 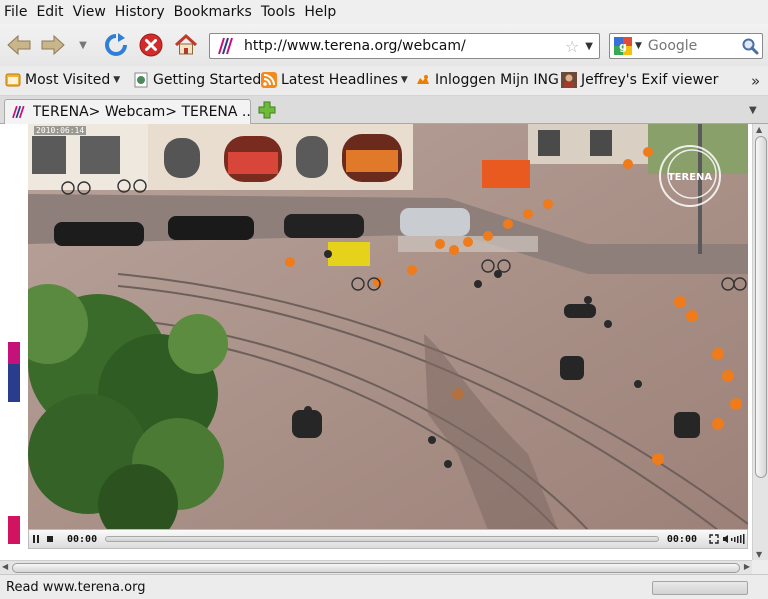 I want to click on ing-lion-icon, so click(x=423, y=79).